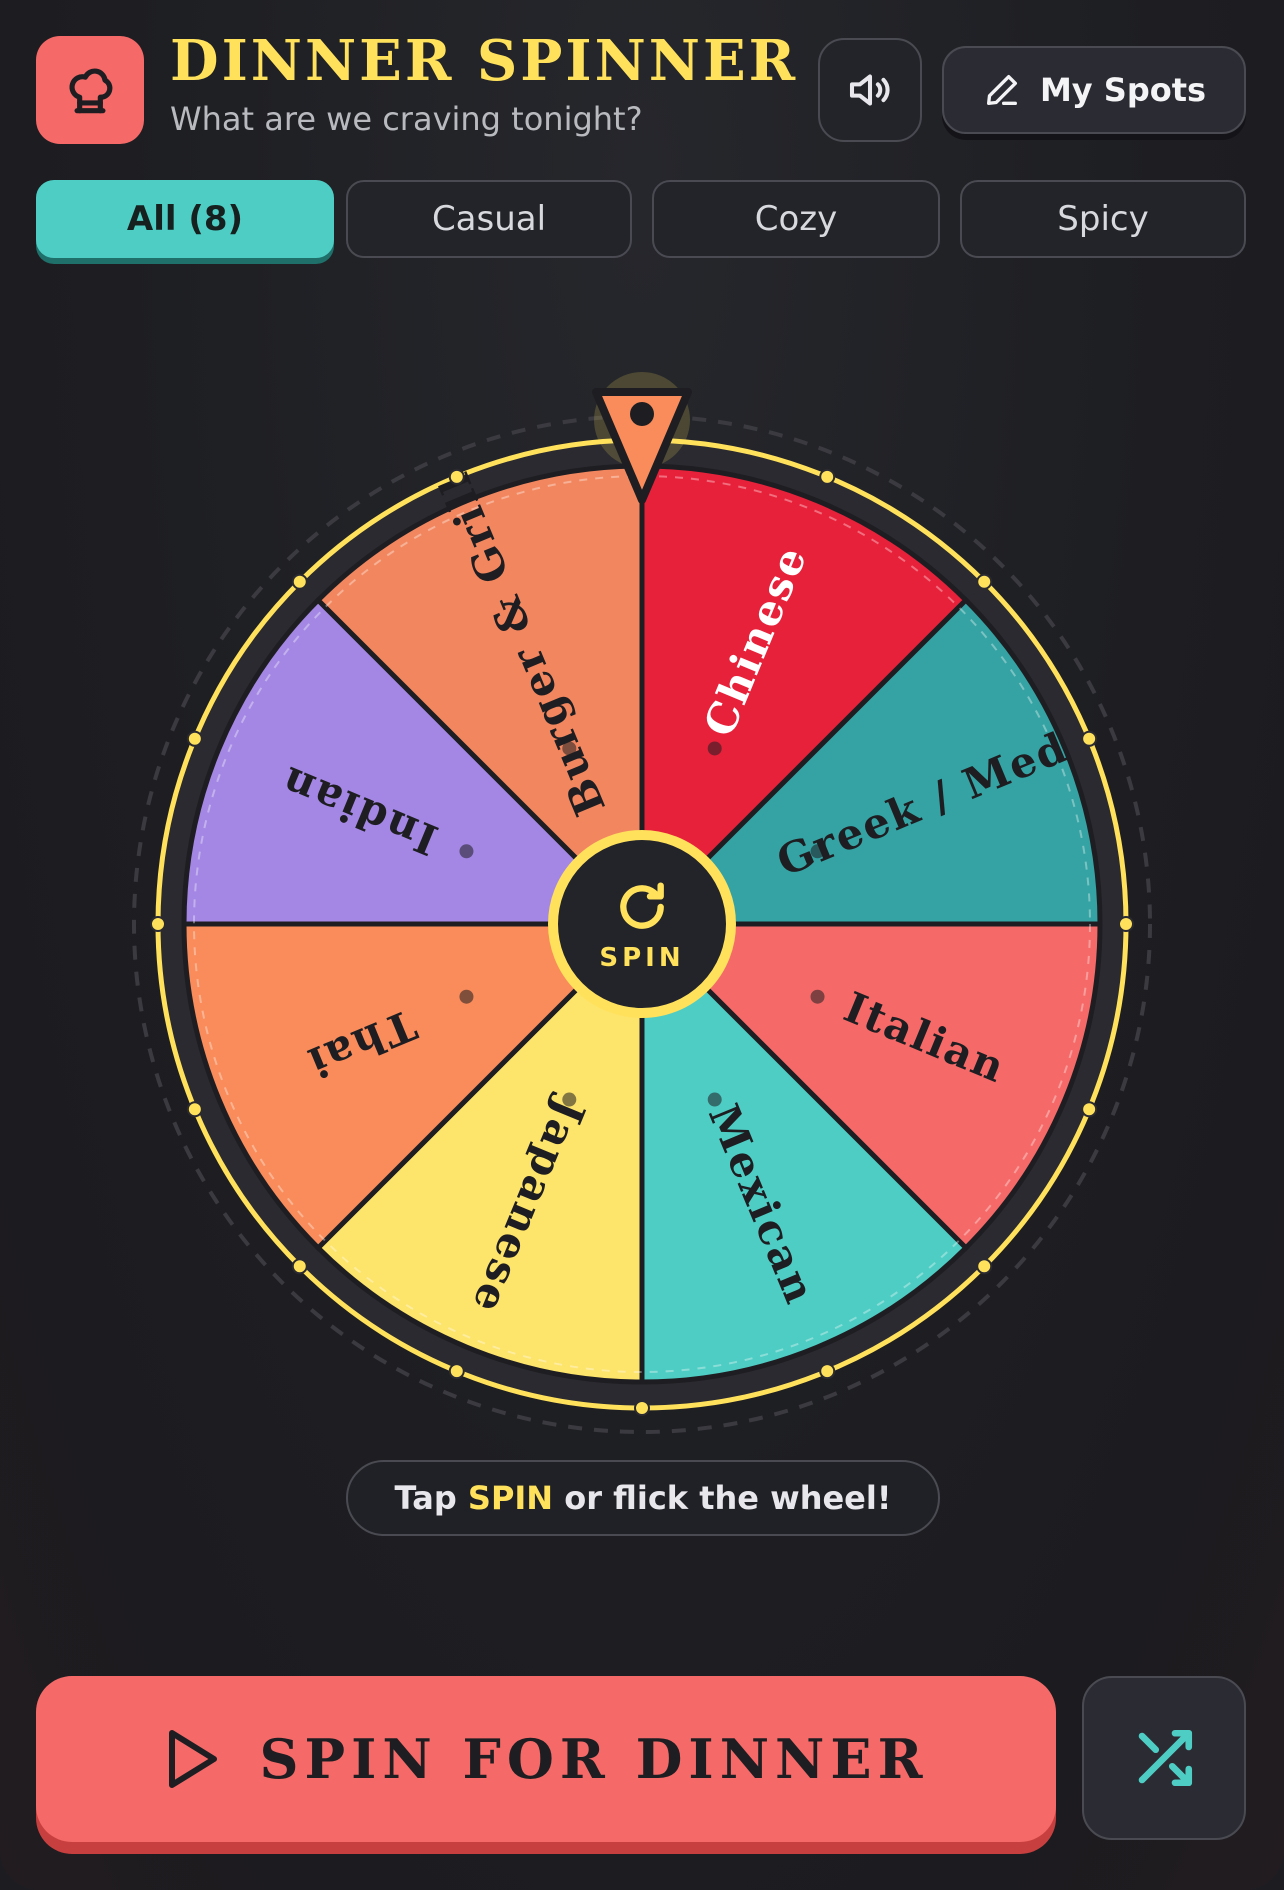  Describe the element at coordinates (192, 1759) in the screenshot. I see `play-icon` at that location.